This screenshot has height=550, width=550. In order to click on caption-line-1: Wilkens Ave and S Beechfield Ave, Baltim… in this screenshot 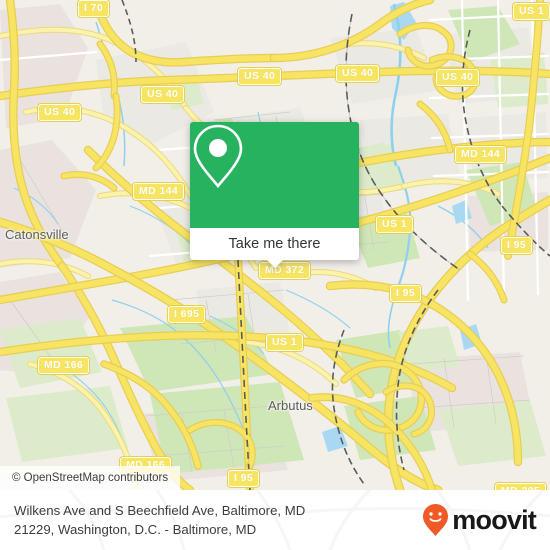, I will do `click(160, 510)`.